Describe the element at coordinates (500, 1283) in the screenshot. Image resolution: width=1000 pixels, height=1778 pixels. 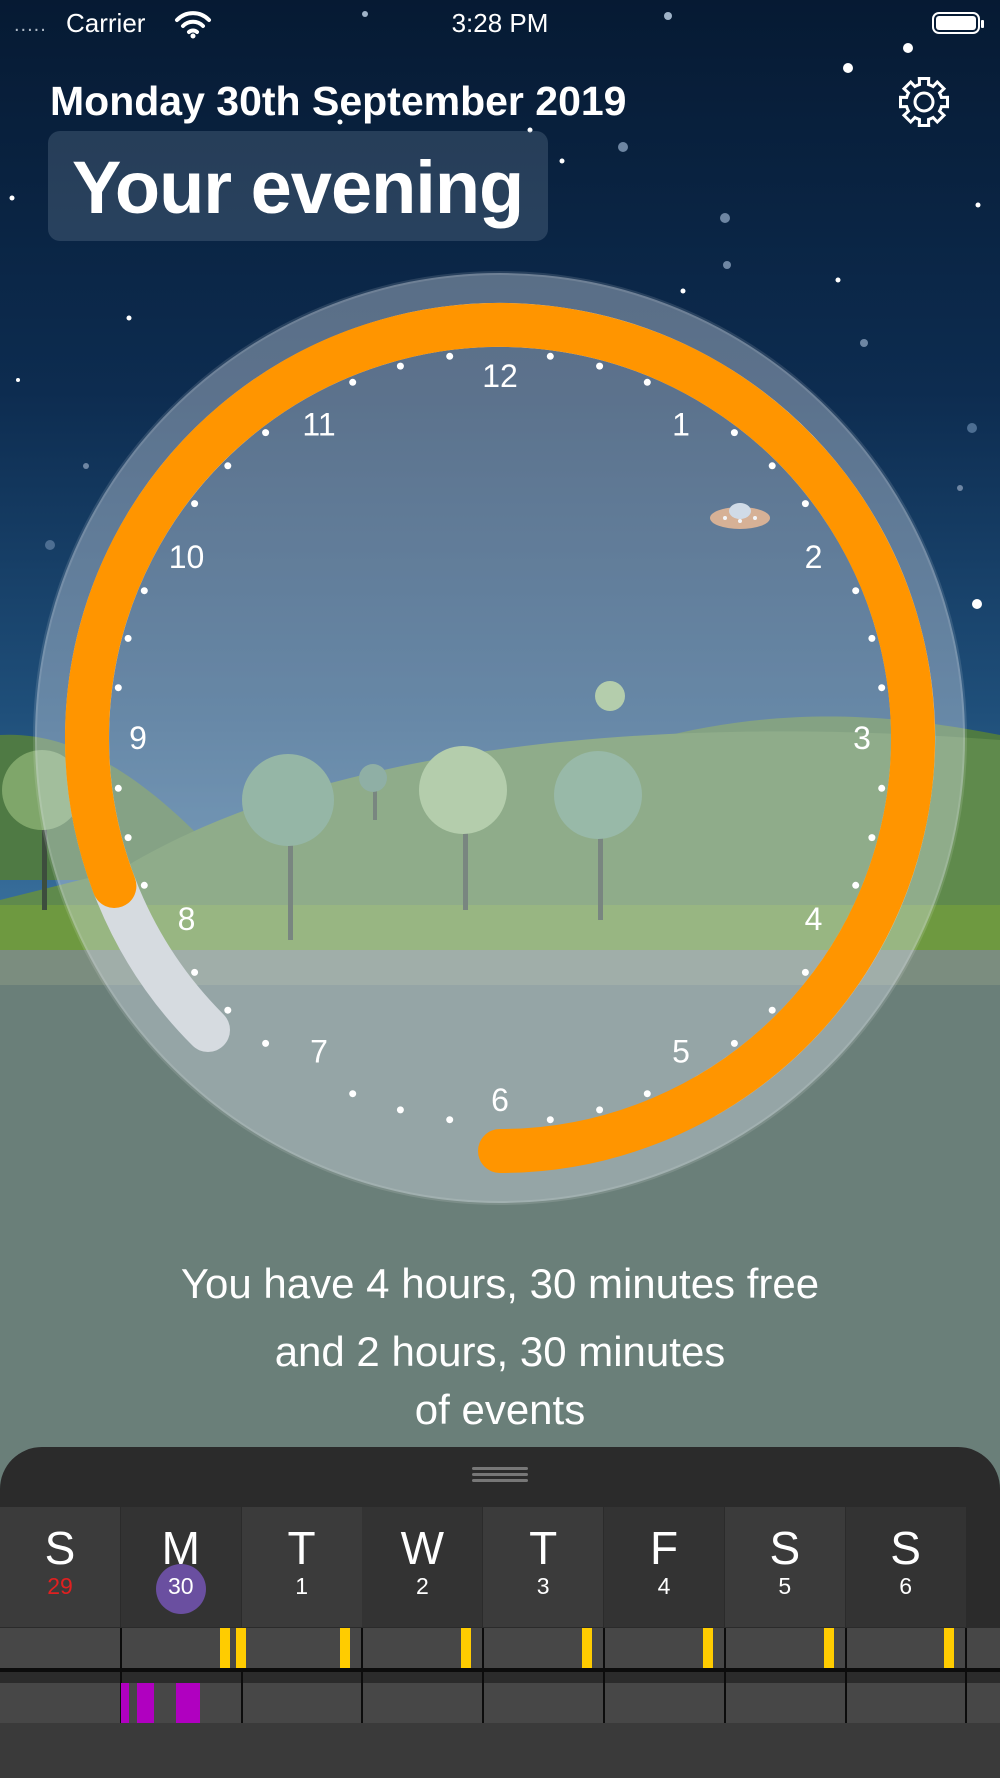
I see `summary-free-time: You have 4 hours, 30 minutes free` at that location.